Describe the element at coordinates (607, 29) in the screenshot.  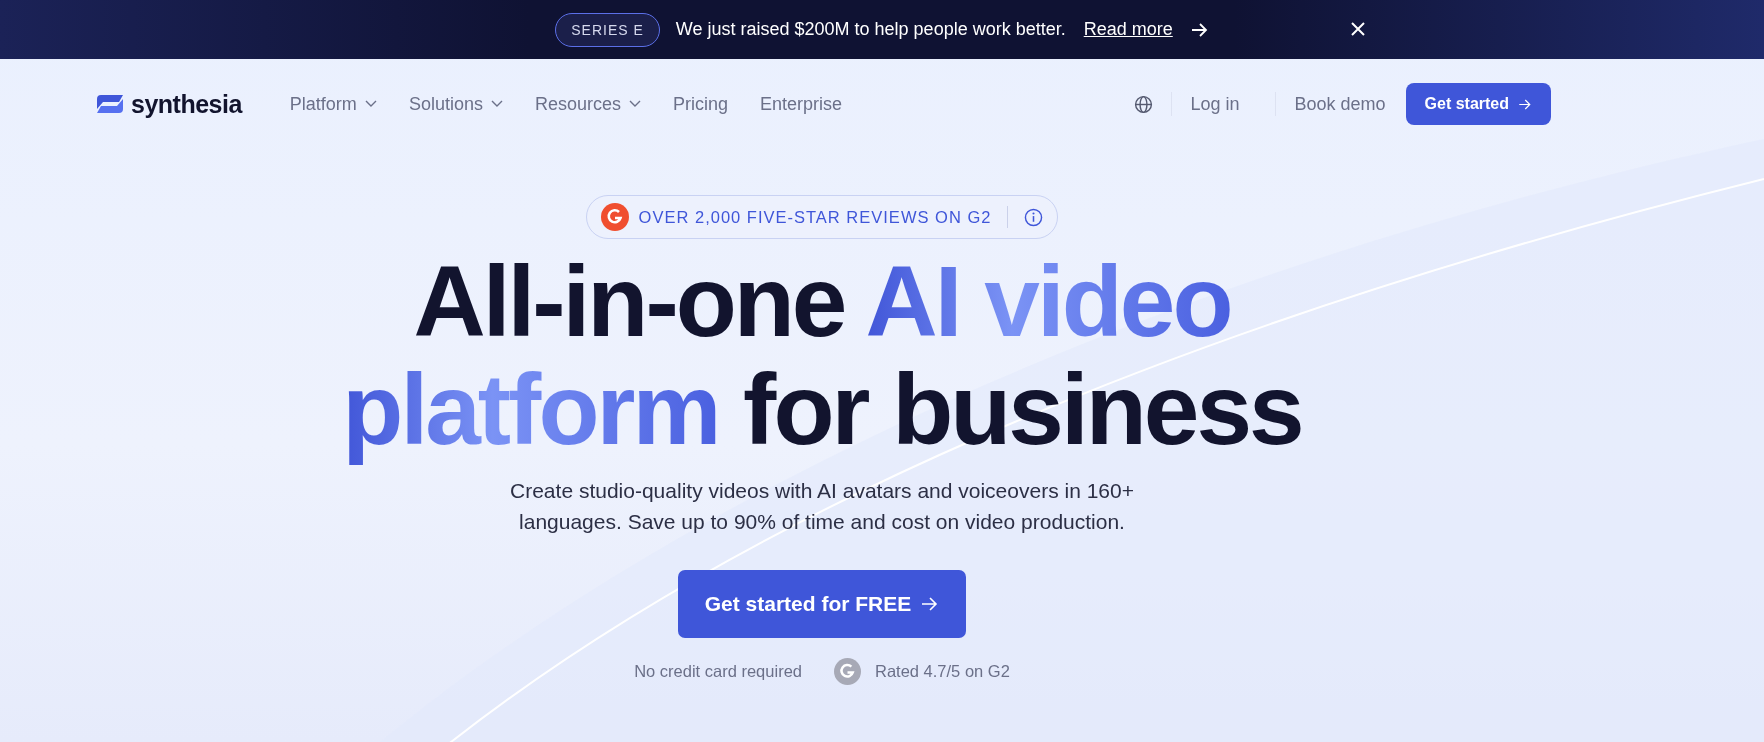
I see `series-tag: SERIES E` at that location.